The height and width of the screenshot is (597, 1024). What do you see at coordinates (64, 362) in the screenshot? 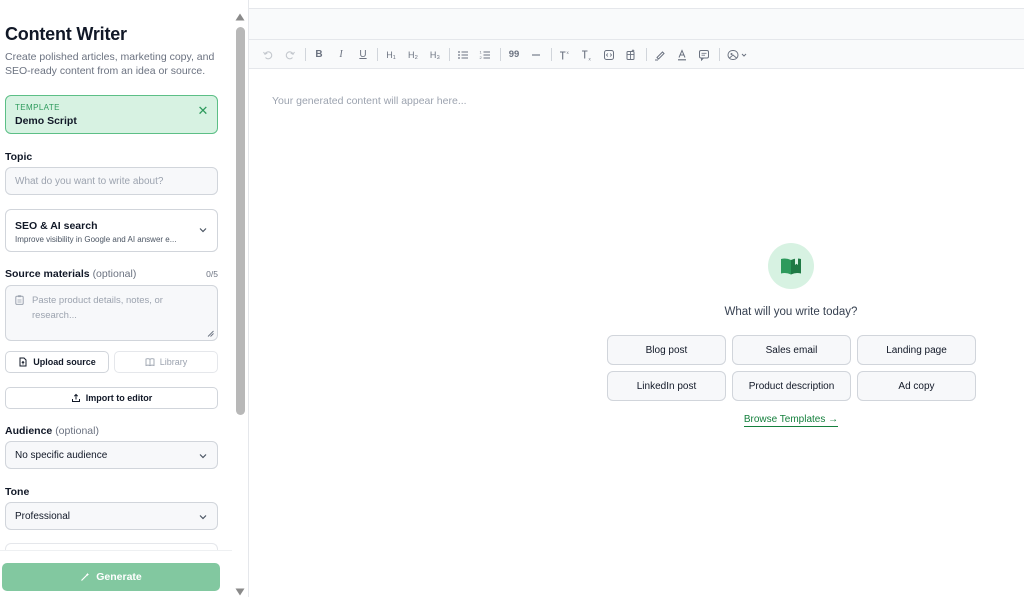
I see `upload-source-label: Upload source` at bounding box center [64, 362].